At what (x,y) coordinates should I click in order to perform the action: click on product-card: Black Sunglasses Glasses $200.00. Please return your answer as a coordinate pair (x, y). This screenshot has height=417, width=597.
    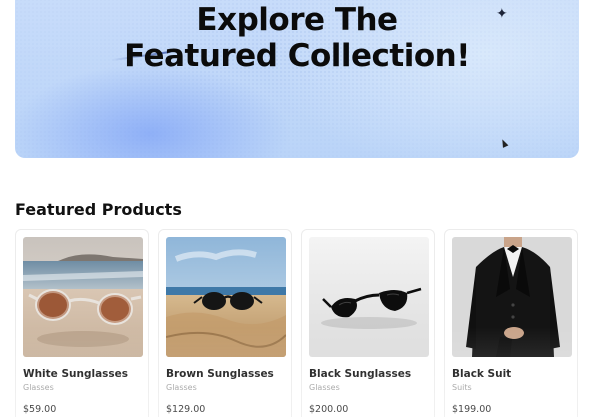
    Looking at the image, I should click on (368, 323).